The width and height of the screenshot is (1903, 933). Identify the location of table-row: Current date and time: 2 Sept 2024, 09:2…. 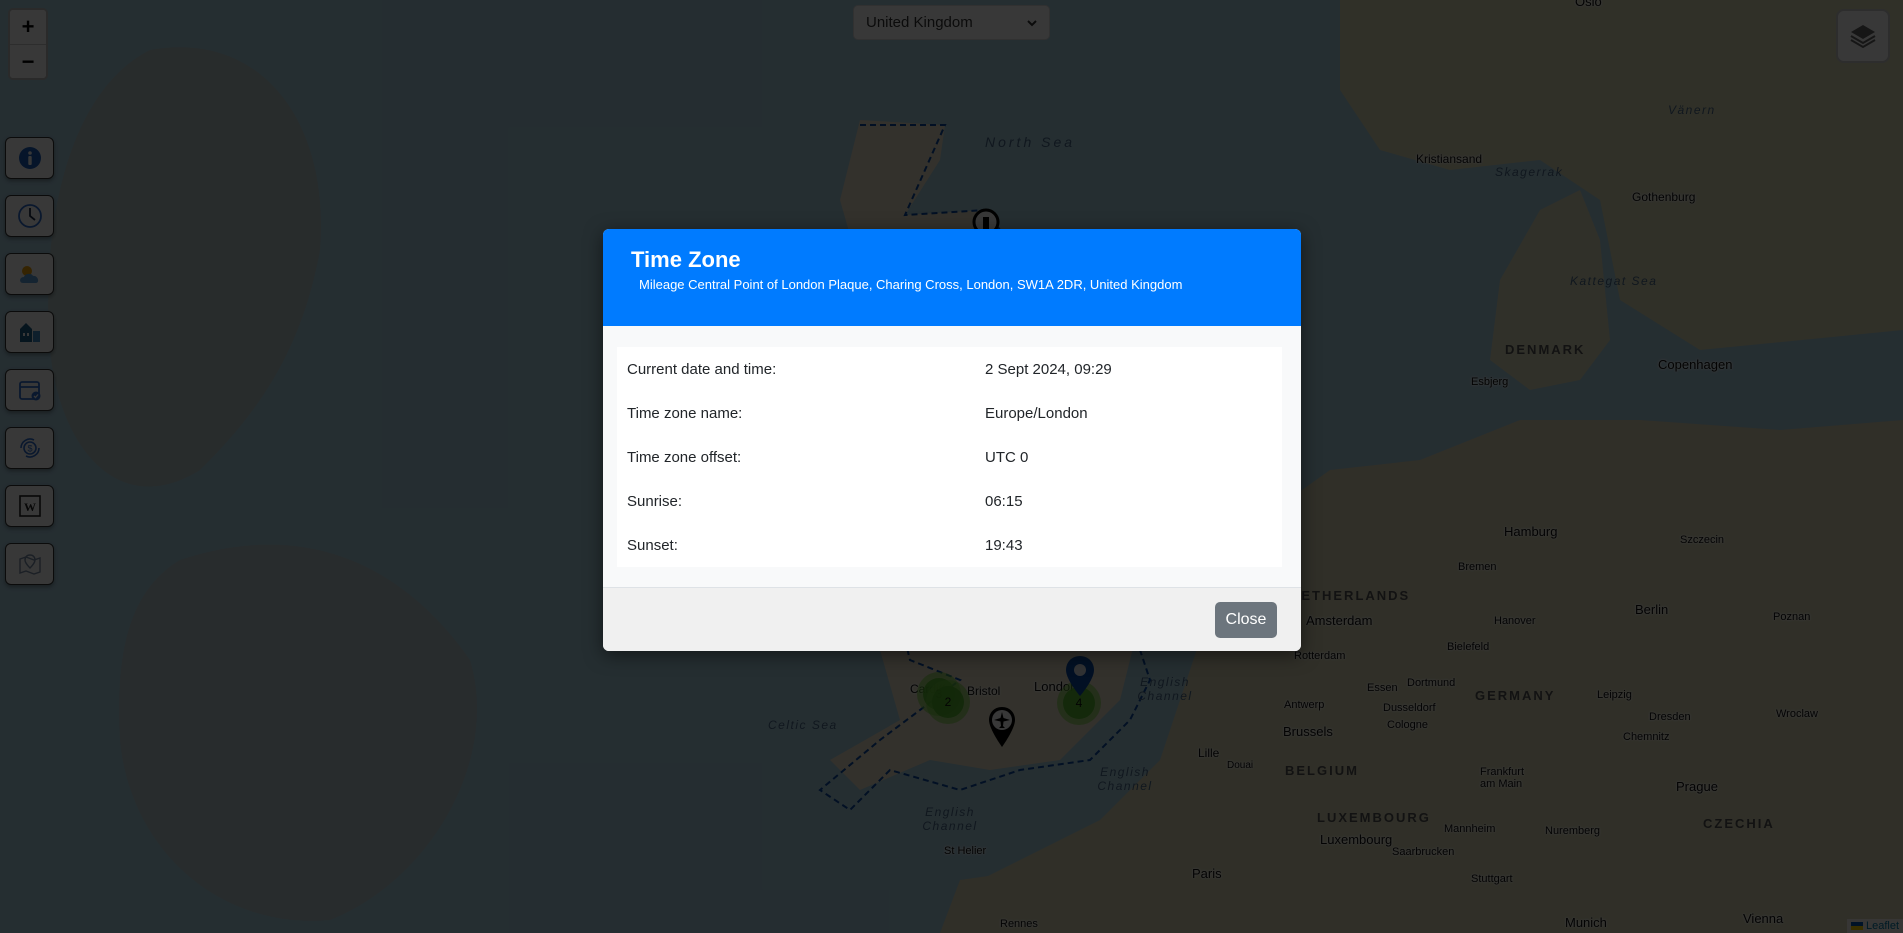
(949, 369).